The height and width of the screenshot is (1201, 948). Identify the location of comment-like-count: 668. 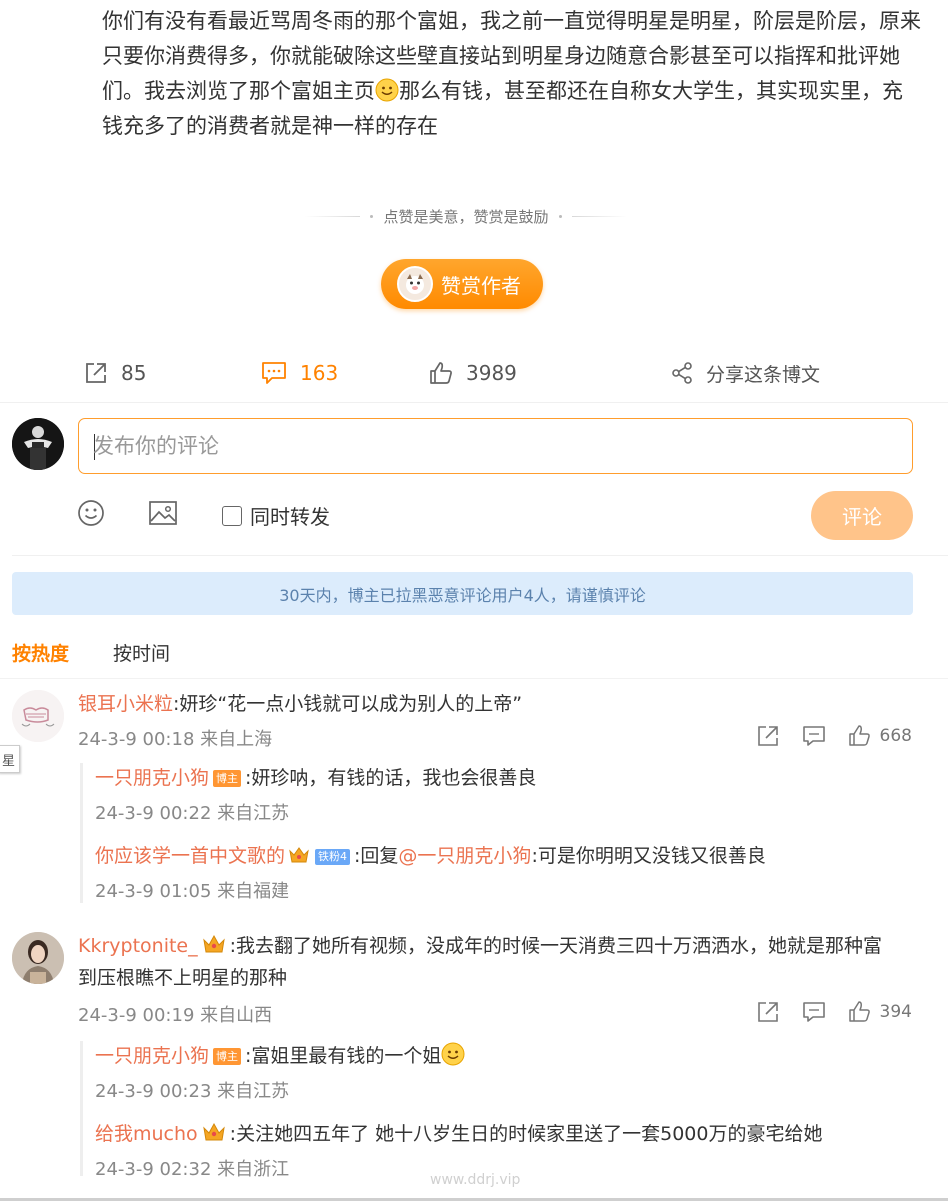
(895, 736).